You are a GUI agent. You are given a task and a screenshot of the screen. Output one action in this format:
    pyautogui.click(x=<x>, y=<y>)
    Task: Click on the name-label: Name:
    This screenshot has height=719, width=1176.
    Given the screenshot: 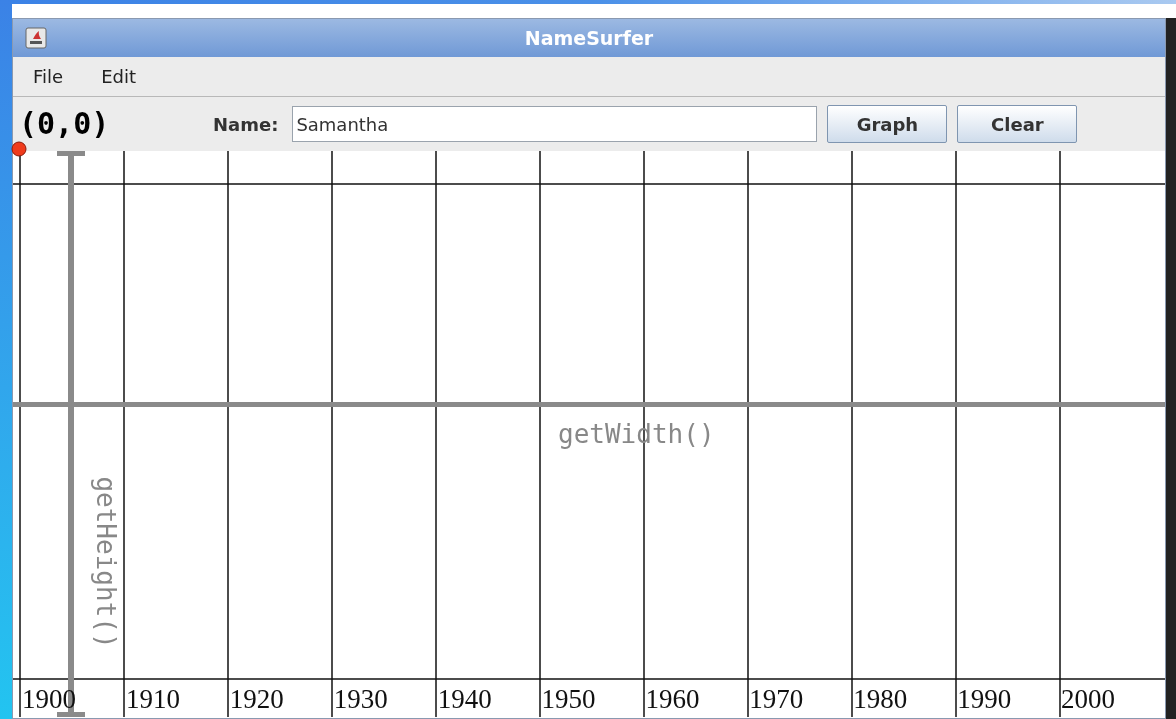 What is the action you would take?
    pyautogui.click(x=246, y=124)
    